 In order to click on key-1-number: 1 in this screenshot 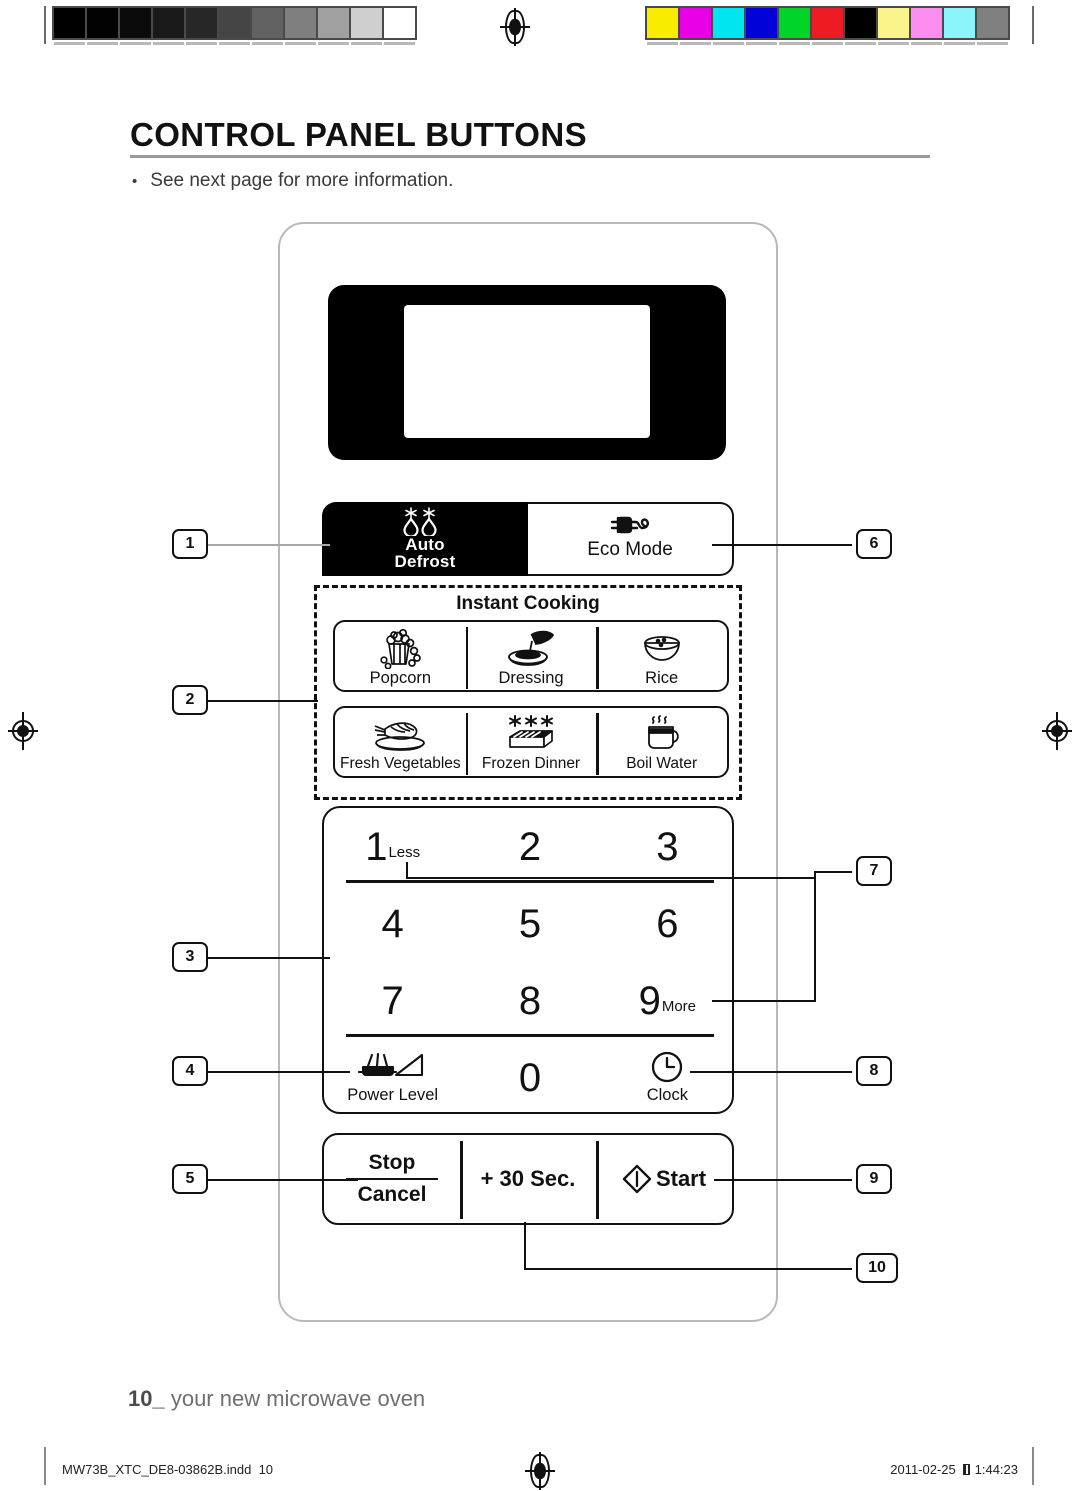, I will do `click(376, 846)`.